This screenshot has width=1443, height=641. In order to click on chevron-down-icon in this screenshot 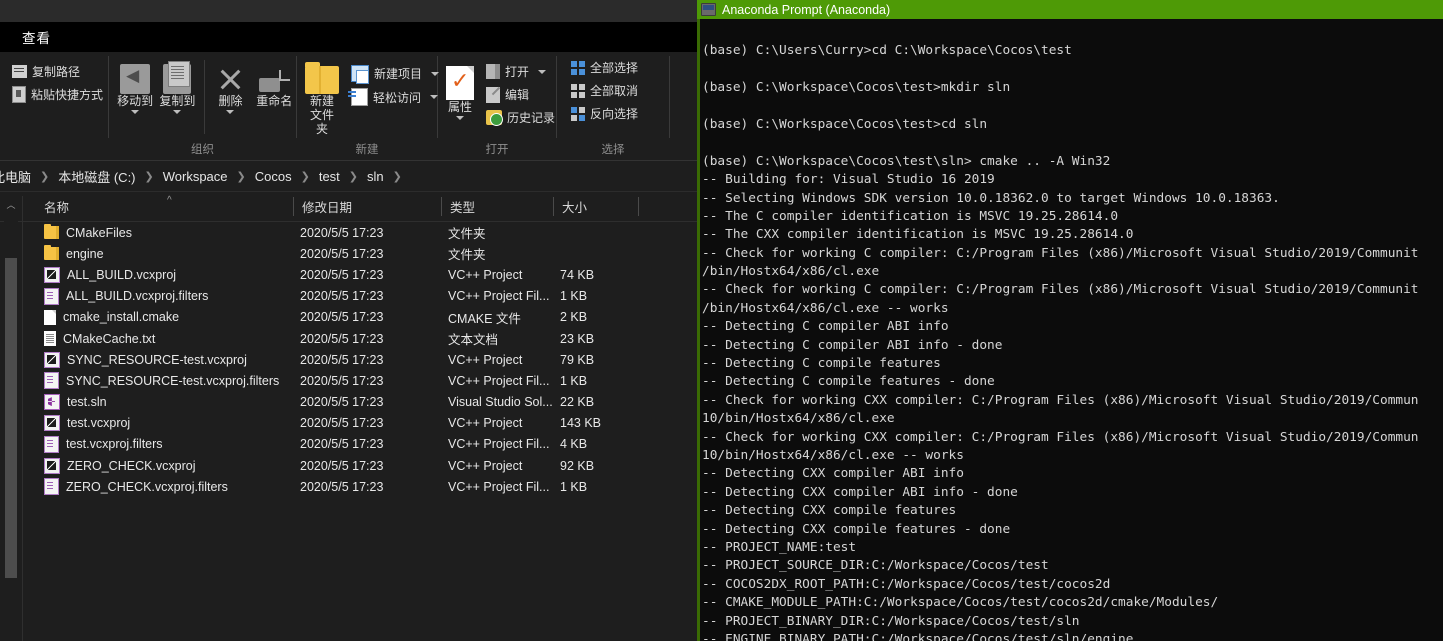, I will do `click(542, 71)`.